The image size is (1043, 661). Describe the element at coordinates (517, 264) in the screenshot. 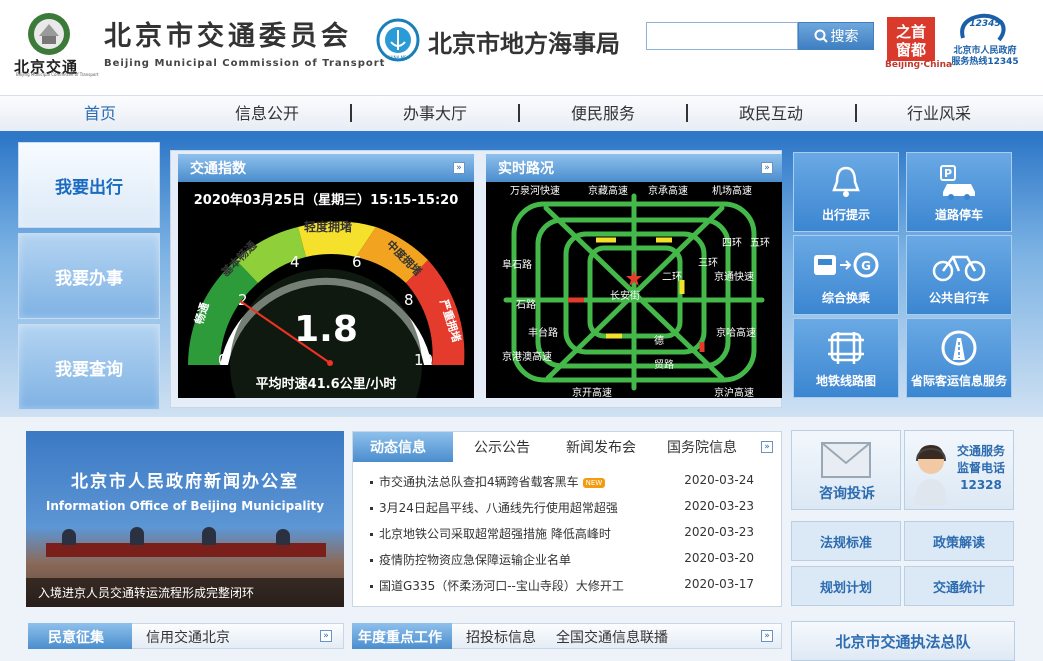

I see `road-label-fushi: 阜石路` at that location.